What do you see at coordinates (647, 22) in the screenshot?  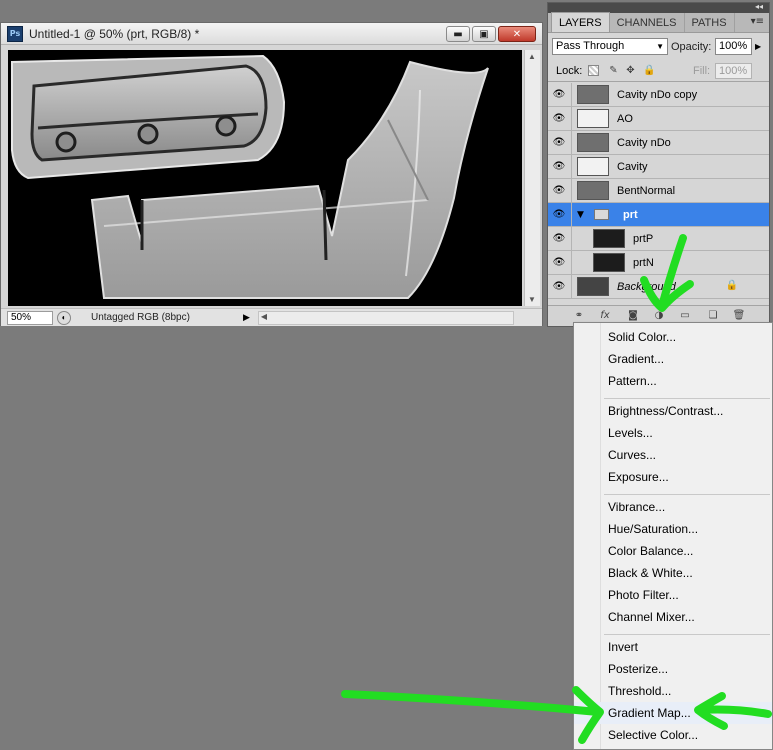 I see `tab-channels: CHANNELS` at bounding box center [647, 22].